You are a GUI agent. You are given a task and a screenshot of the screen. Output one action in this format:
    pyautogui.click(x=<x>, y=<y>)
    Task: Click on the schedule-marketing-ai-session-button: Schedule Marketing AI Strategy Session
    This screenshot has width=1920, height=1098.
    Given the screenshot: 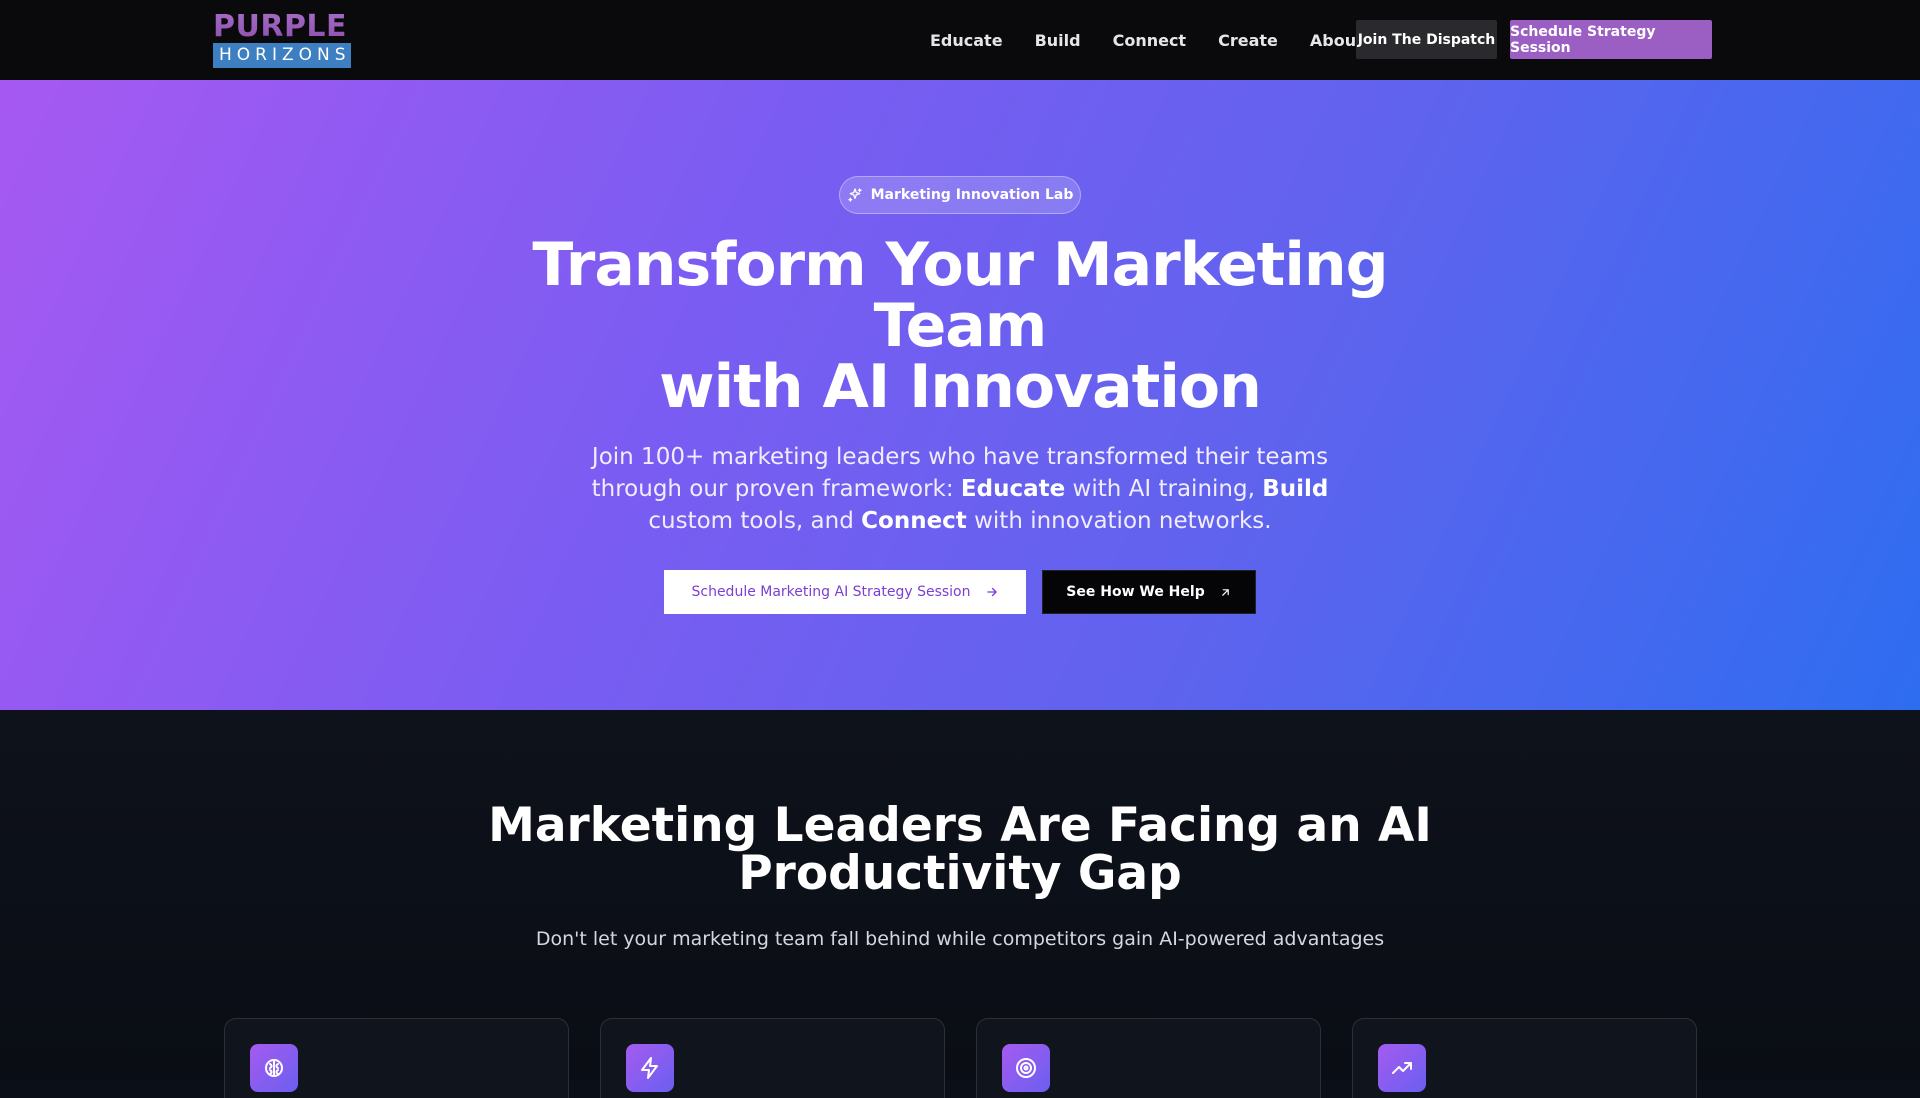 What is the action you would take?
    pyautogui.click(x=845, y=592)
    